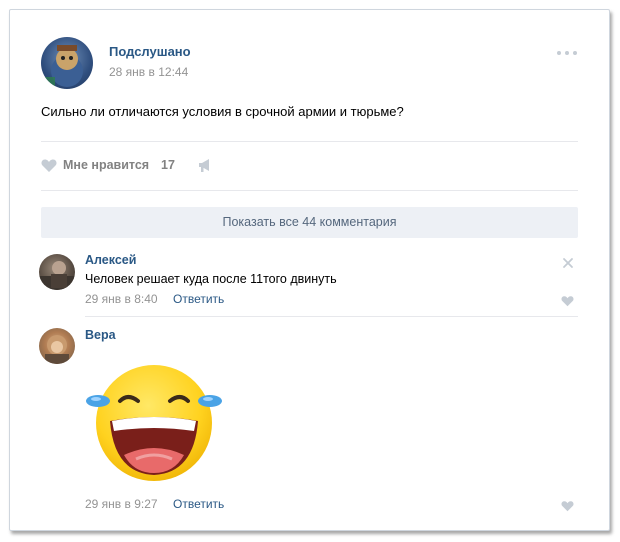 The height and width of the screenshot is (542, 620). Describe the element at coordinates (211, 279) in the screenshot. I see `comment-text: Человек решает куда после 11того двинуть` at that location.